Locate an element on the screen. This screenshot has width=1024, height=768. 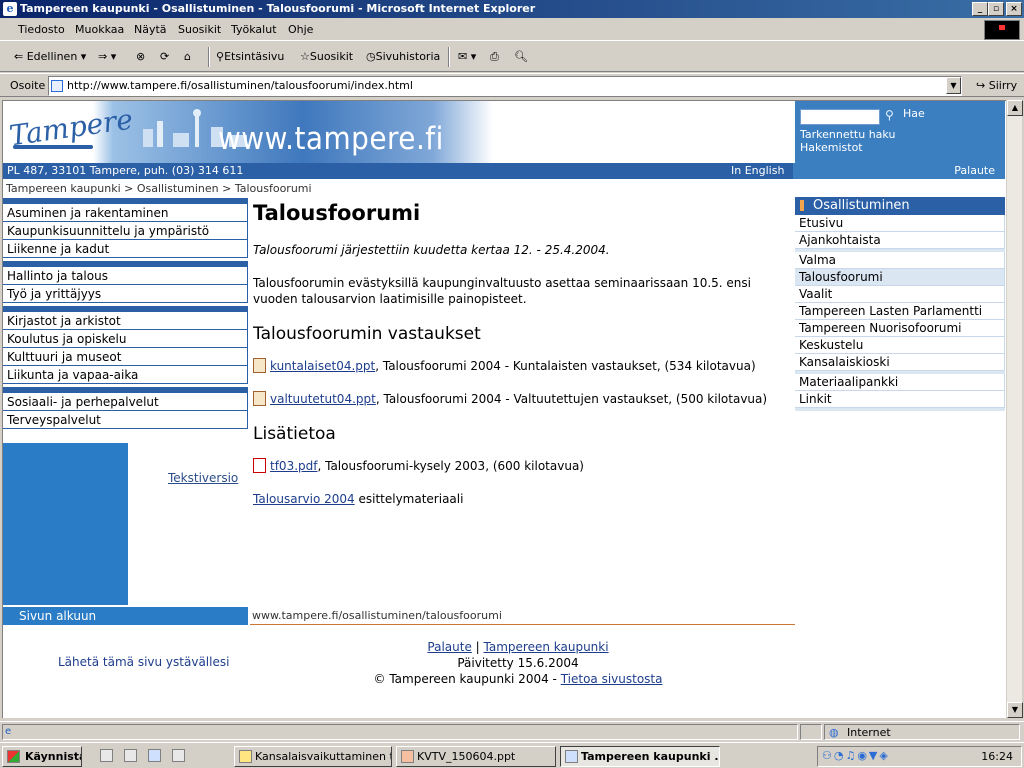
quicklaunch-ie-icon is located at coordinates (154, 756).